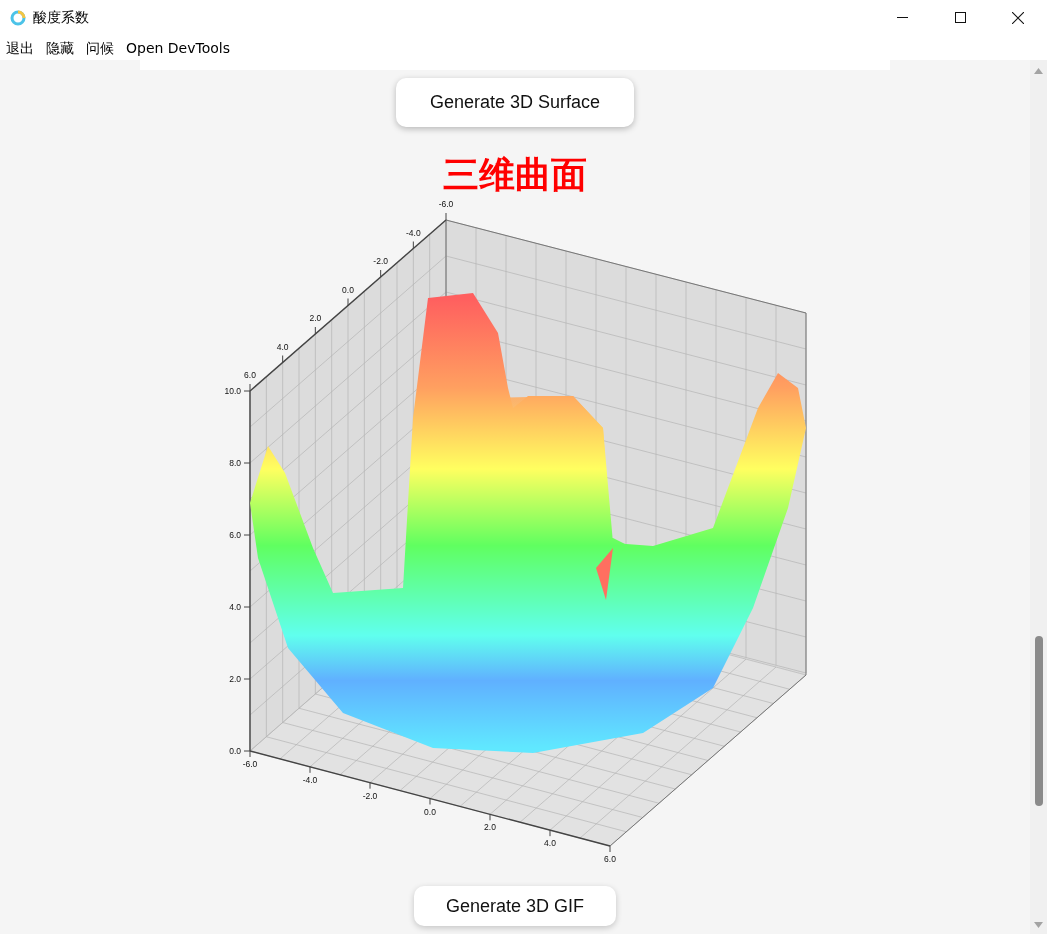  I want to click on menu-item: 退出, so click(20, 47).